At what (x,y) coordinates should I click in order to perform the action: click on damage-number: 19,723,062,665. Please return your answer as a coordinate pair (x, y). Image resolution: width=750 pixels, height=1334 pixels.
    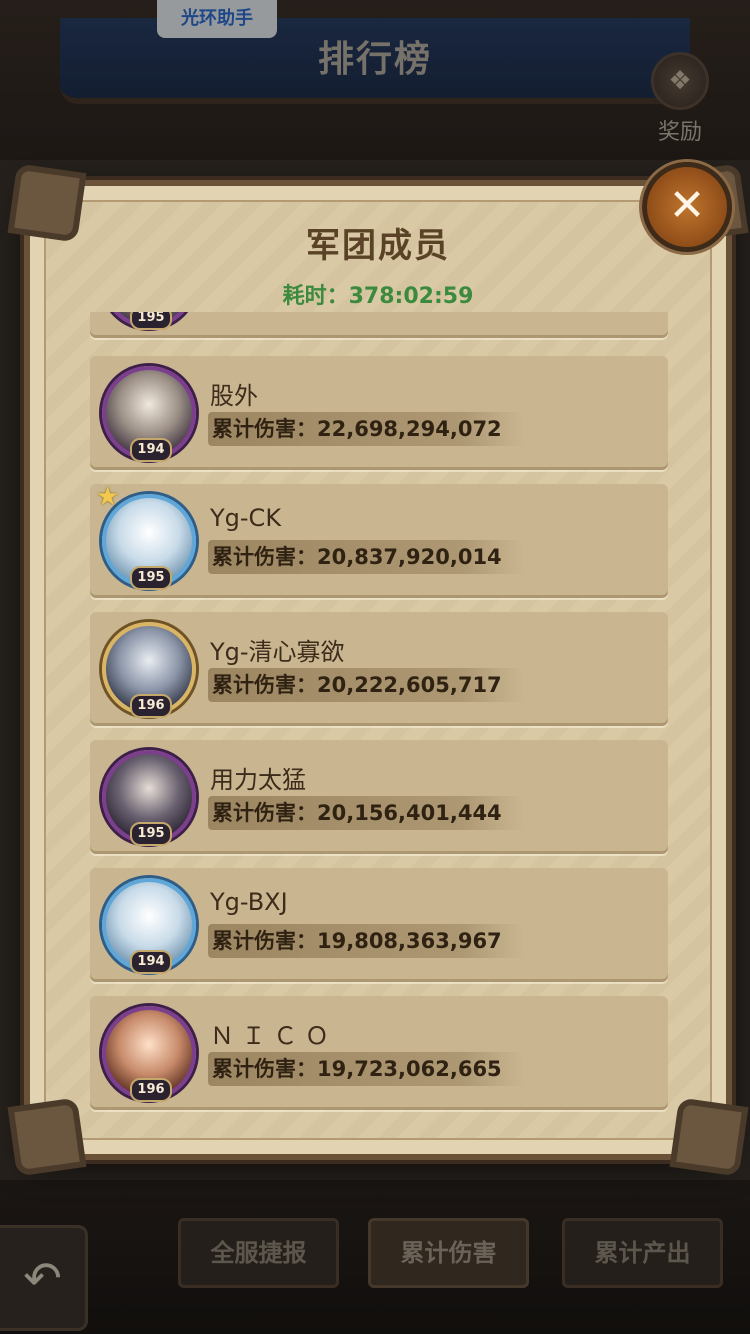
    Looking at the image, I should click on (409, 1069).